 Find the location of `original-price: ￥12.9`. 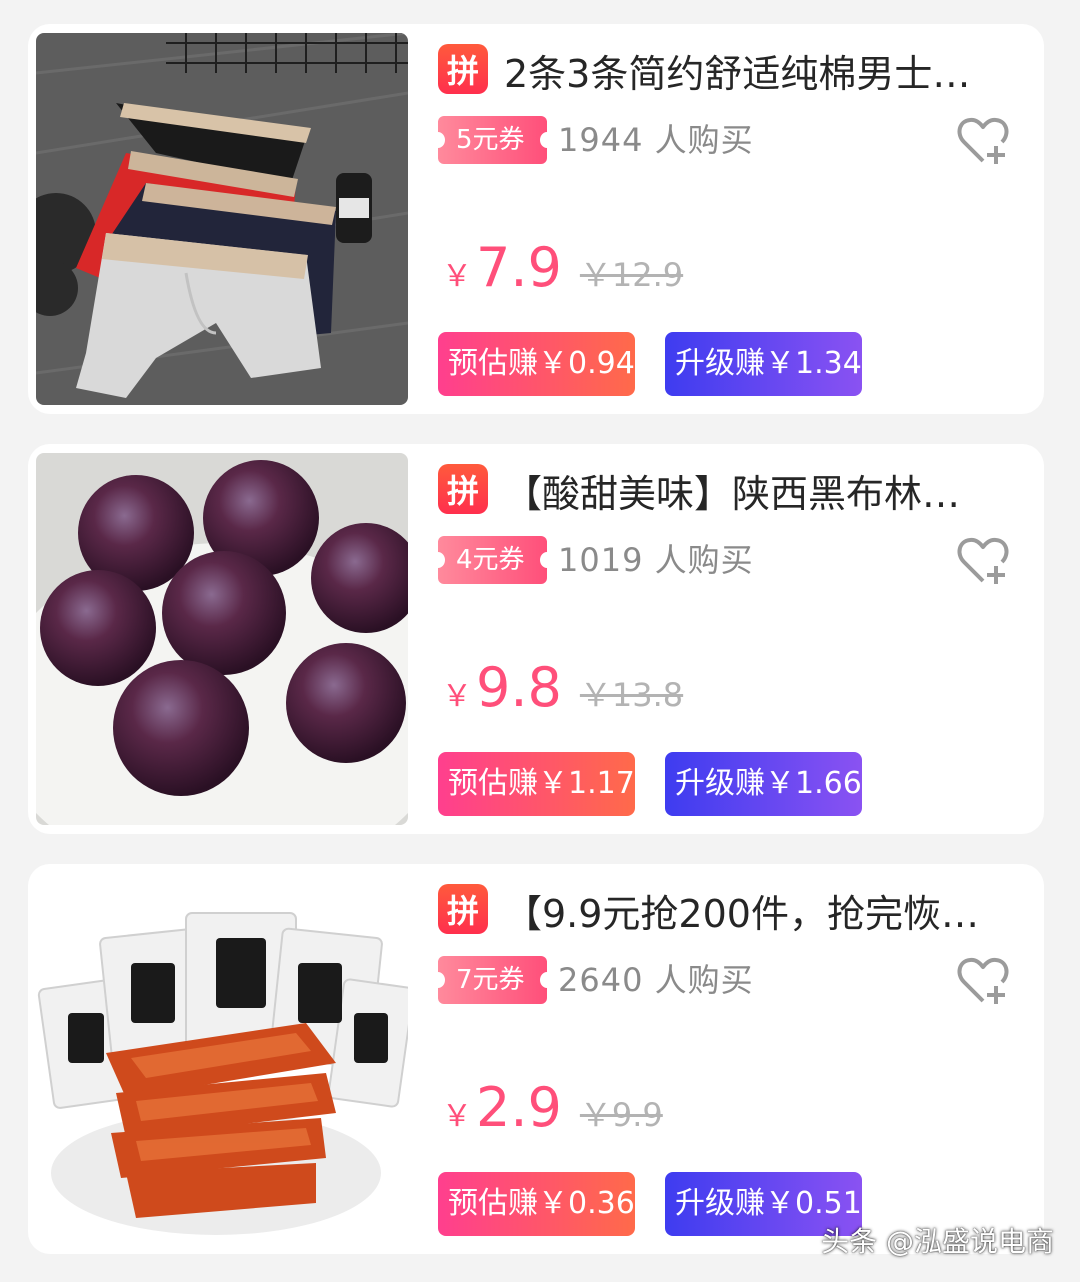

original-price: ￥12.9 is located at coordinates (631, 275).